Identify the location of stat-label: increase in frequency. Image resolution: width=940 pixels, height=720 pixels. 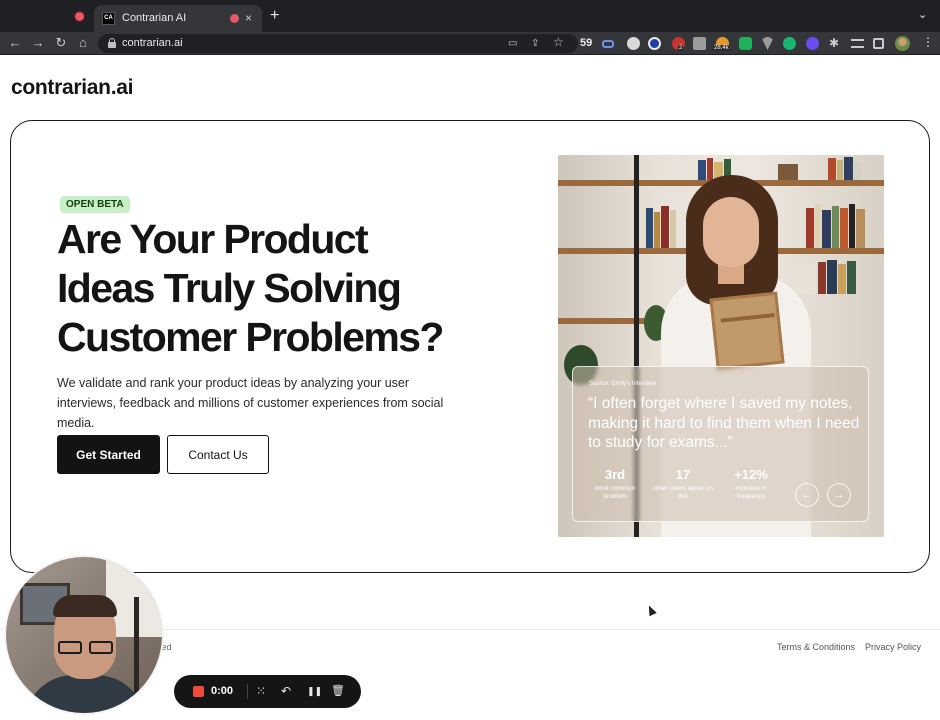
(751, 492).